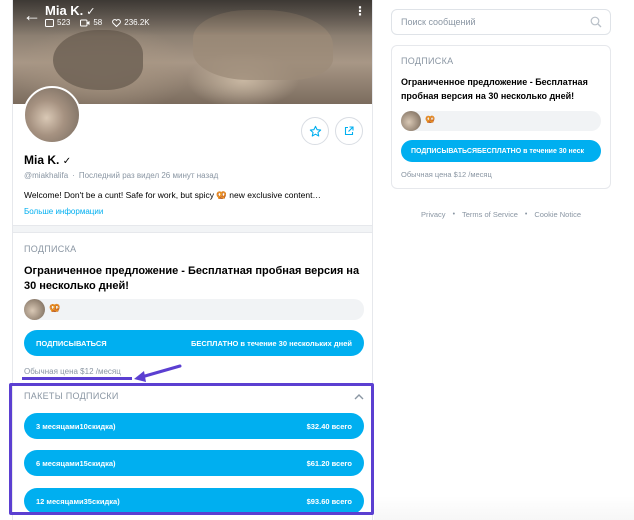 This screenshot has height=520, width=634. What do you see at coordinates (487, 22) in the screenshot?
I see `search-input` at bounding box center [487, 22].